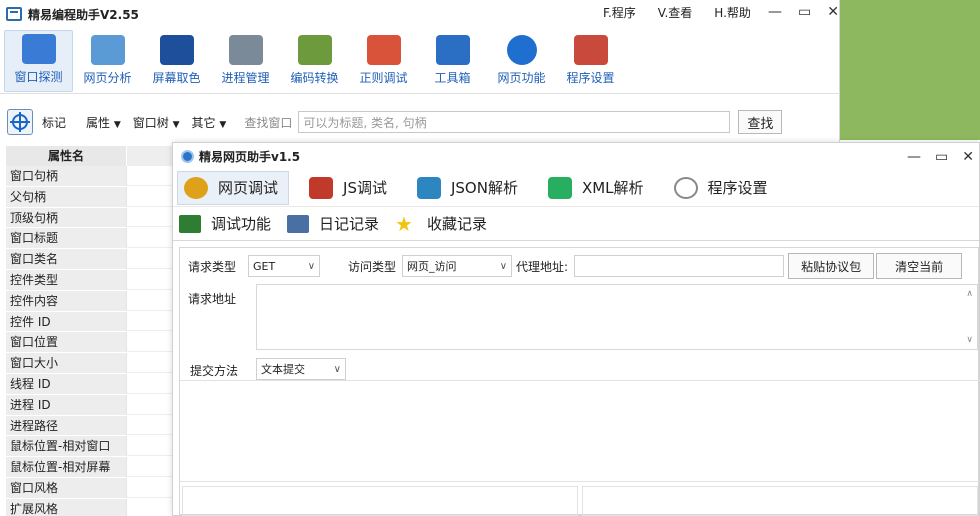 This screenshot has height=516, width=980. I want to click on tool-web-functions: 网页功能, so click(521, 61).